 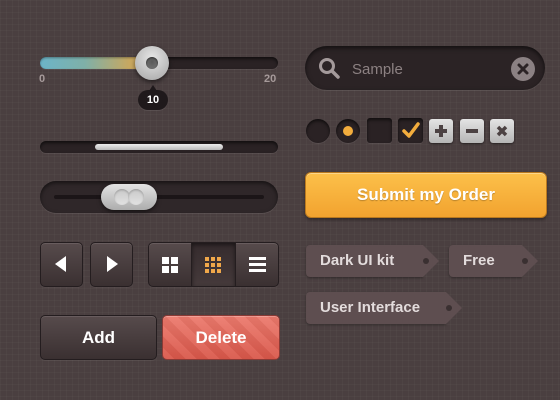 What do you see at coordinates (479, 260) in the screenshot?
I see `tag-label: Free` at bounding box center [479, 260].